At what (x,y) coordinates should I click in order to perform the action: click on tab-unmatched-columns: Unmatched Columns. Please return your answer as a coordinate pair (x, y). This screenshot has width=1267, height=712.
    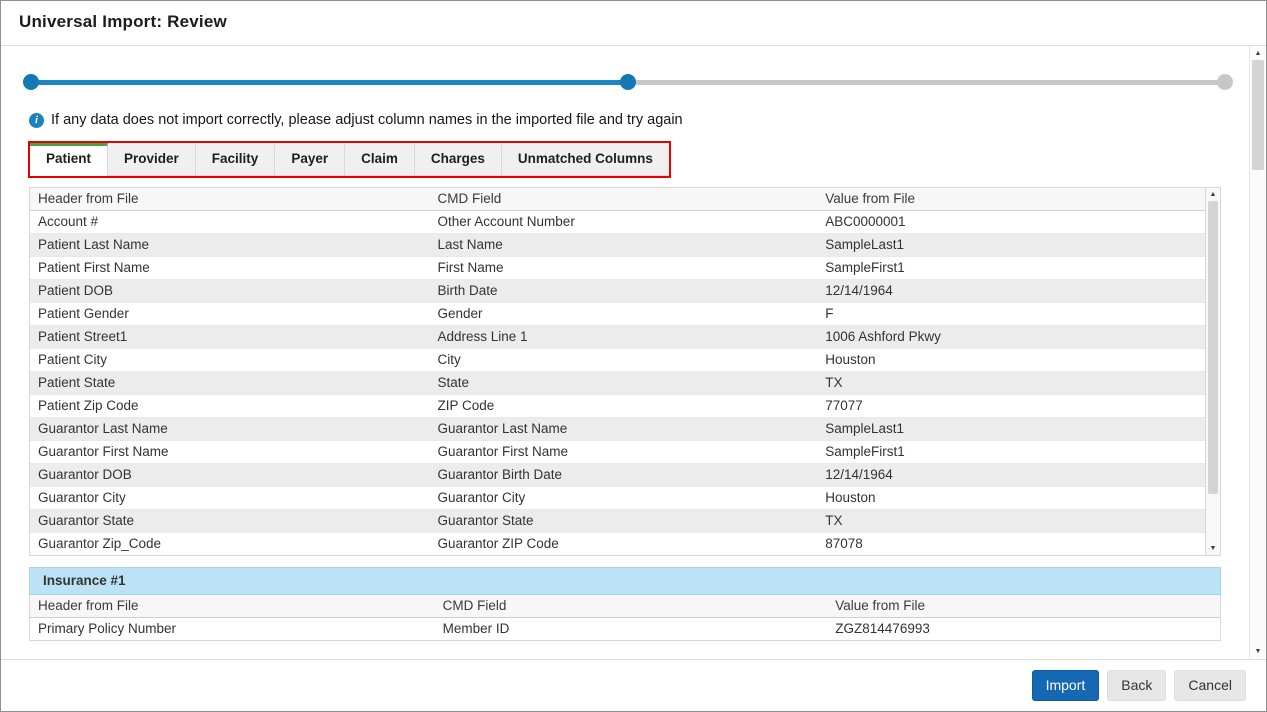
    Looking at the image, I should click on (585, 159).